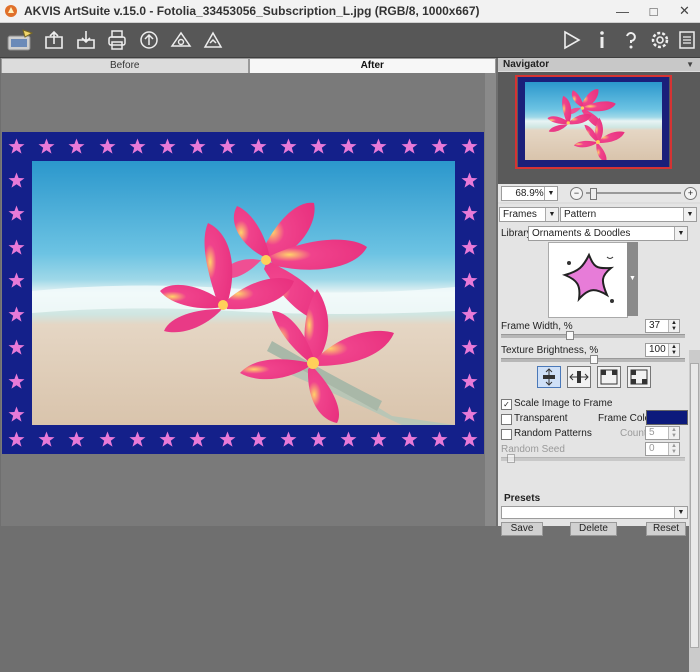  Describe the element at coordinates (662, 326) in the screenshot. I see `frame-width-input: 37 ▲ ▼` at that location.